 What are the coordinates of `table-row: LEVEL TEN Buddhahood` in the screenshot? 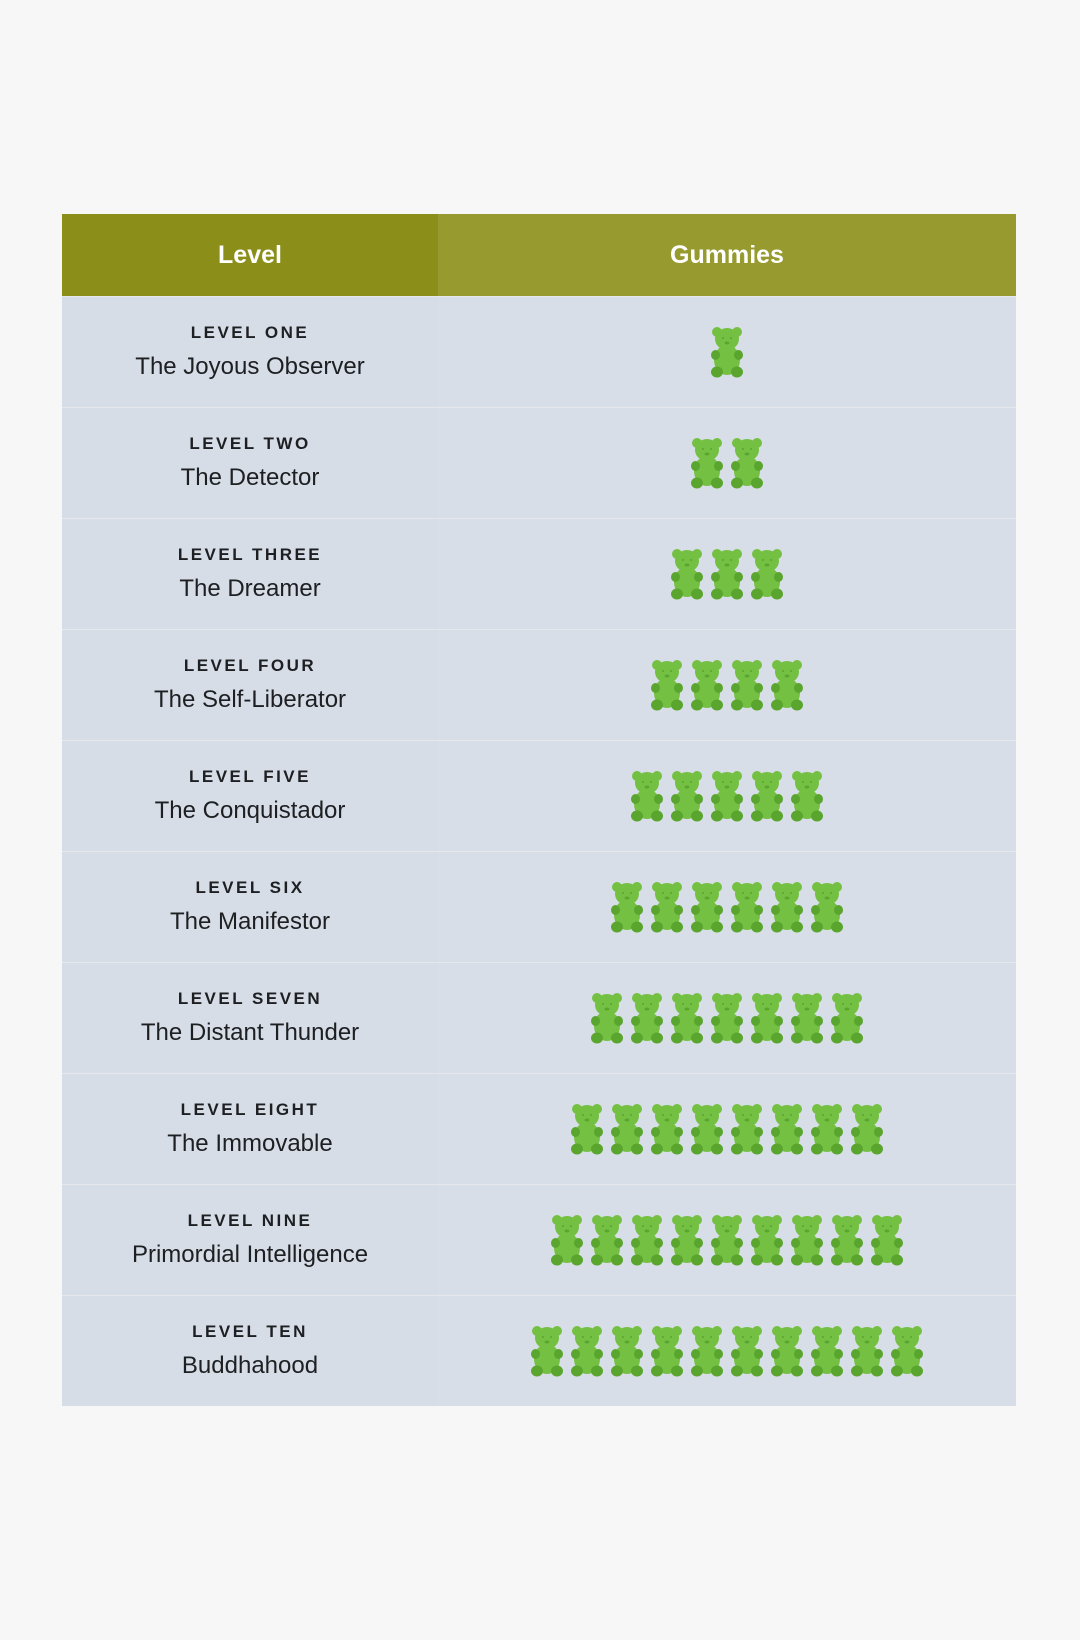 It's located at (539, 1350).